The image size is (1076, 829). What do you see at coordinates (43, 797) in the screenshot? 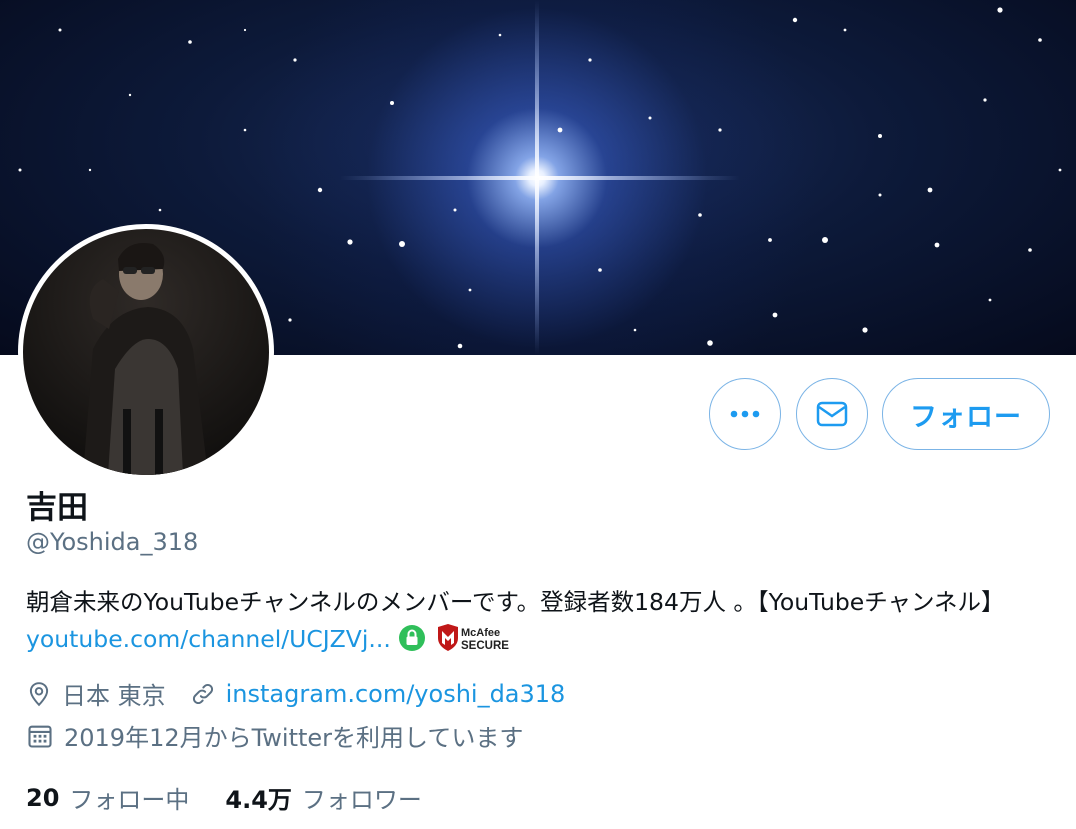
I see `following-count: 20` at bounding box center [43, 797].